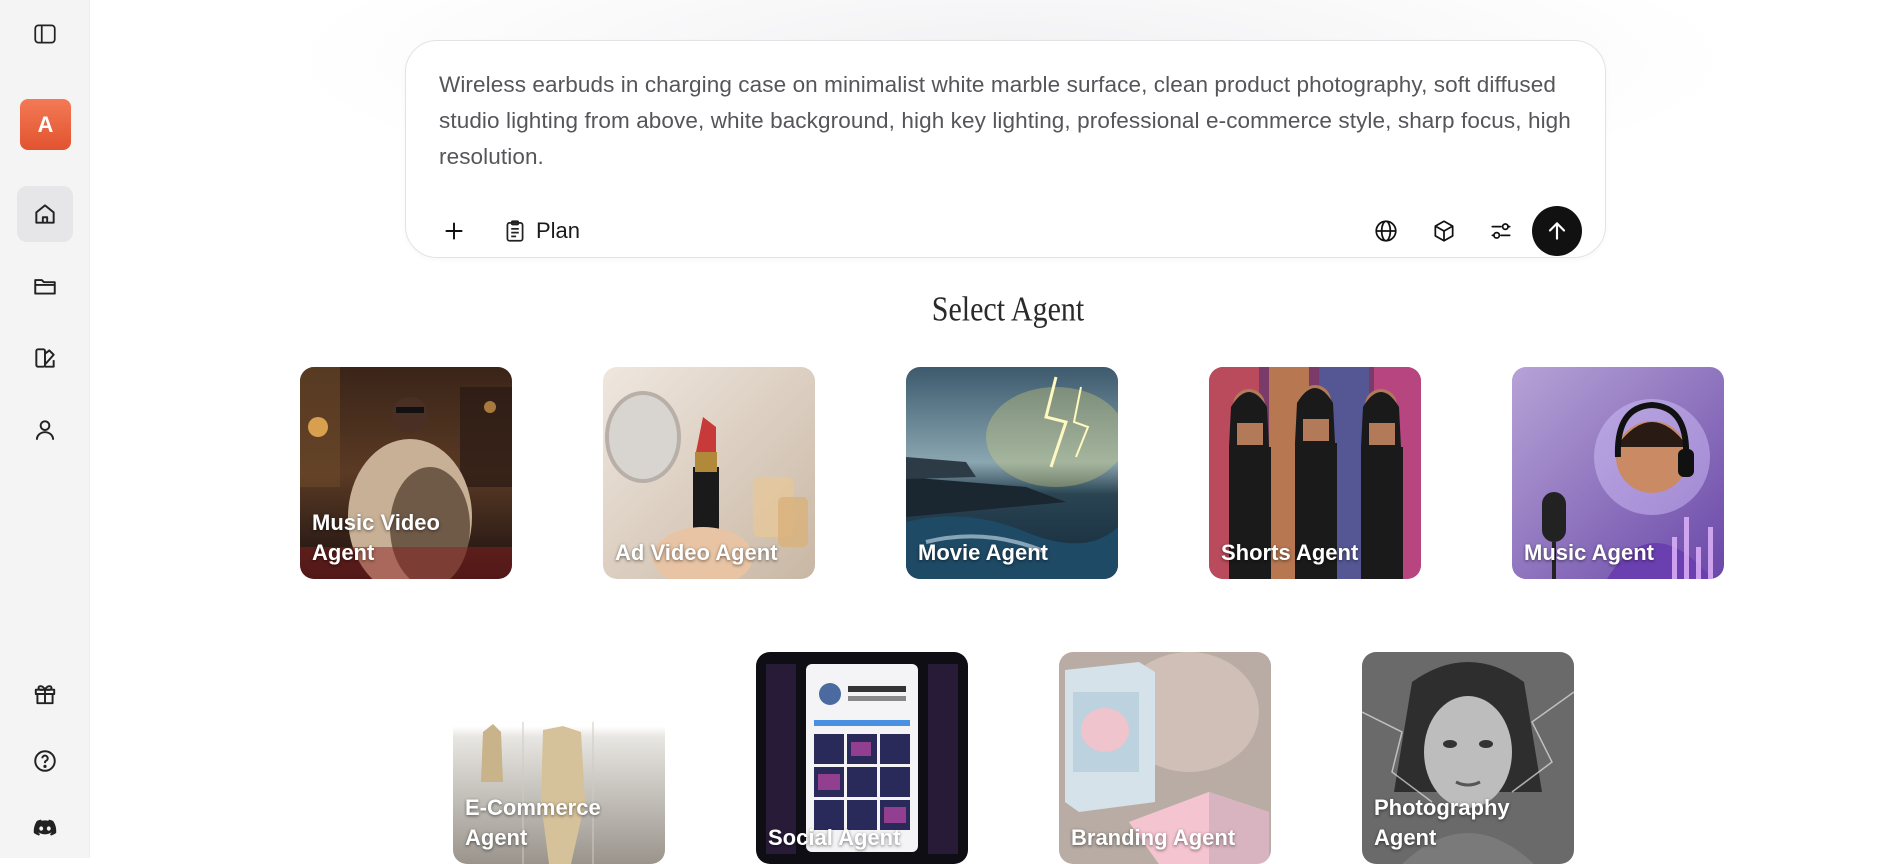  Describe the element at coordinates (1442, 822) in the screenshot. I see `card-label: Photography Agent` at that location.